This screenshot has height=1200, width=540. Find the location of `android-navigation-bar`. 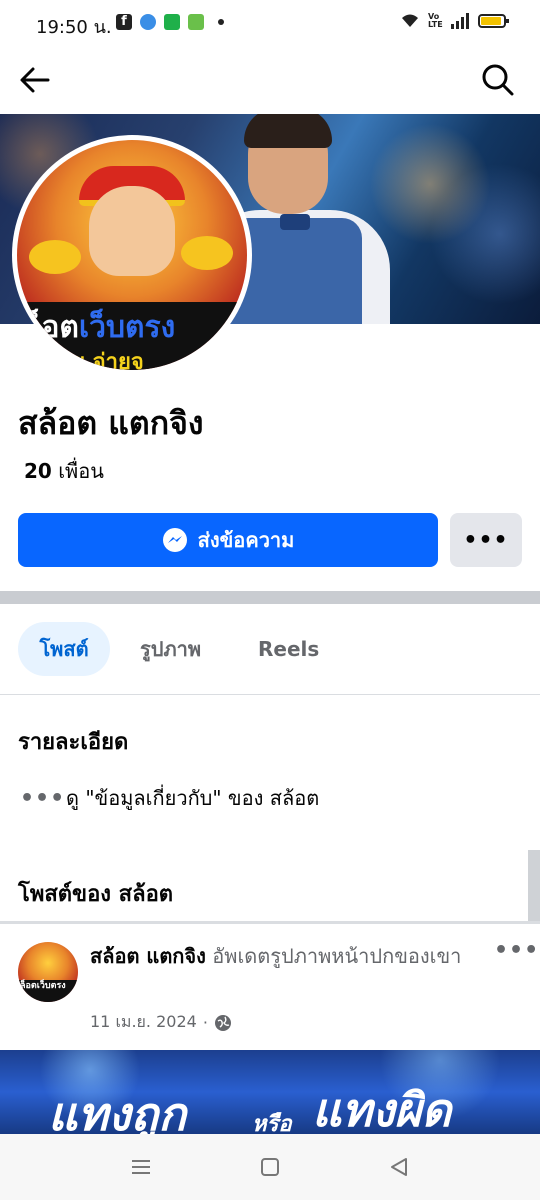

android-navigation-bar is located at coordinates (270, 1167).